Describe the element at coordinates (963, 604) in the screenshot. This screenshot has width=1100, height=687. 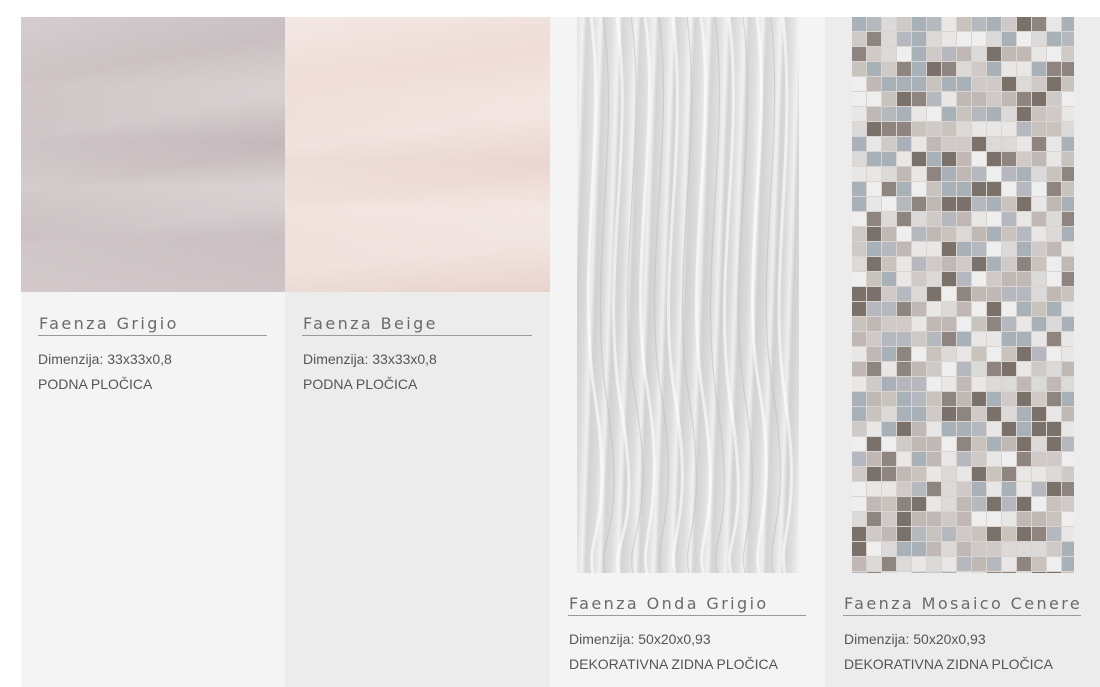
I see `product-title: Faenza Mosaico Cenere` at that location.